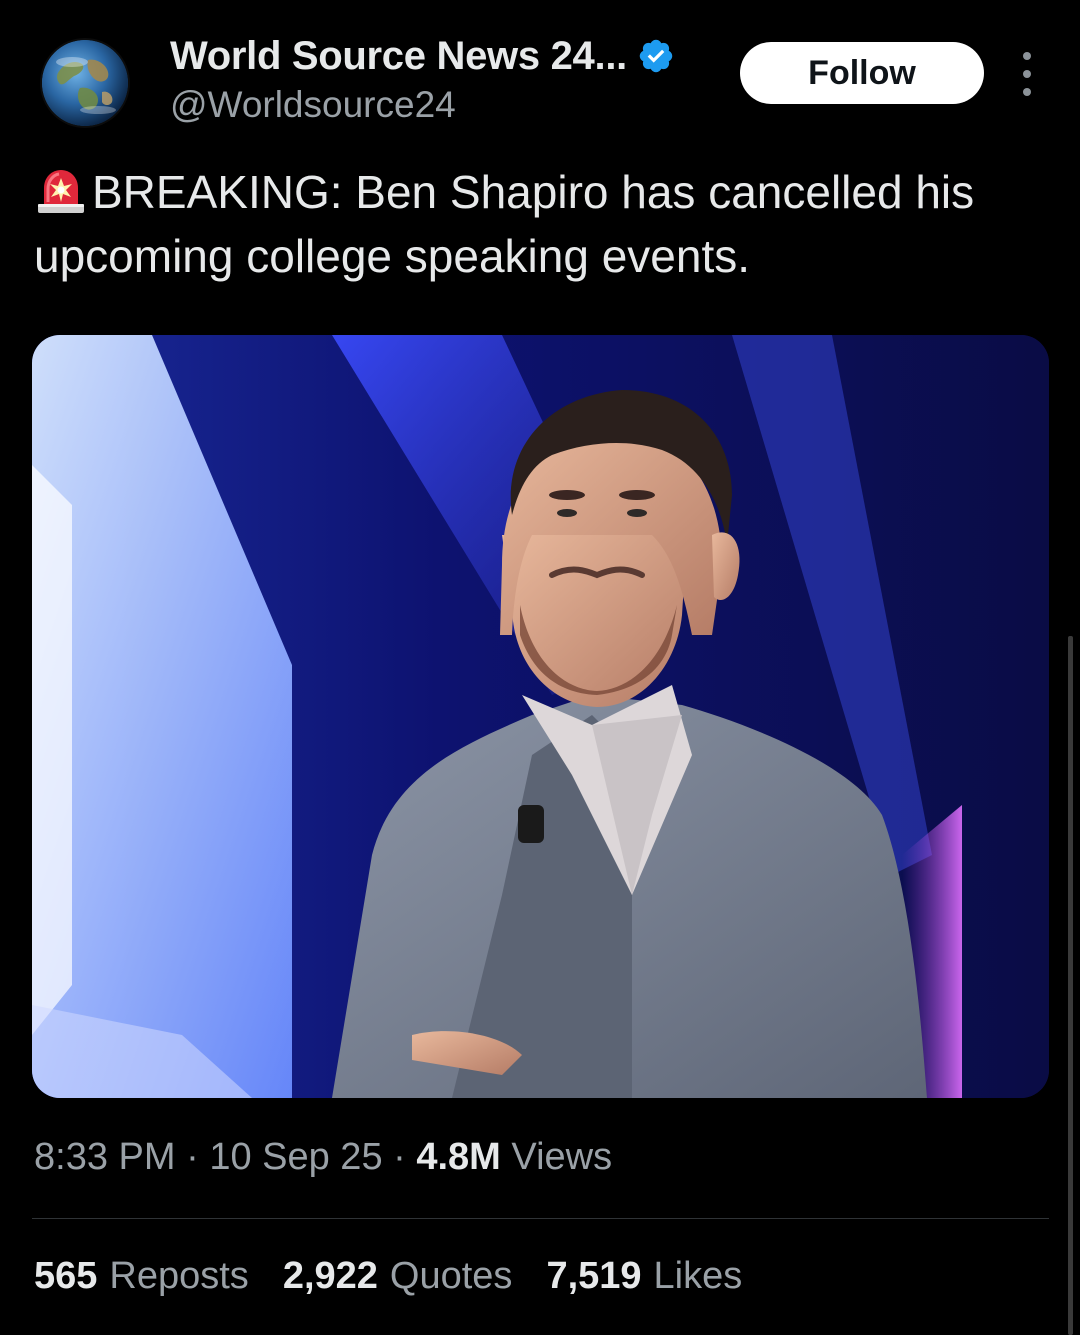  Describe the element at coordinates (295, 1157) in the screenshot. I see `tweet-date: 10 Sep 25` at that location.